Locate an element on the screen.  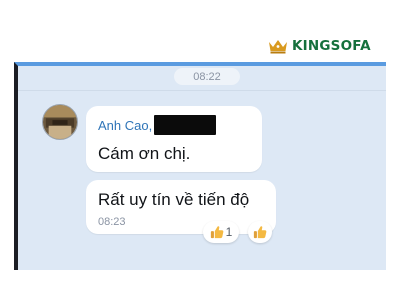
avatar is located at coordinates (60, 122).